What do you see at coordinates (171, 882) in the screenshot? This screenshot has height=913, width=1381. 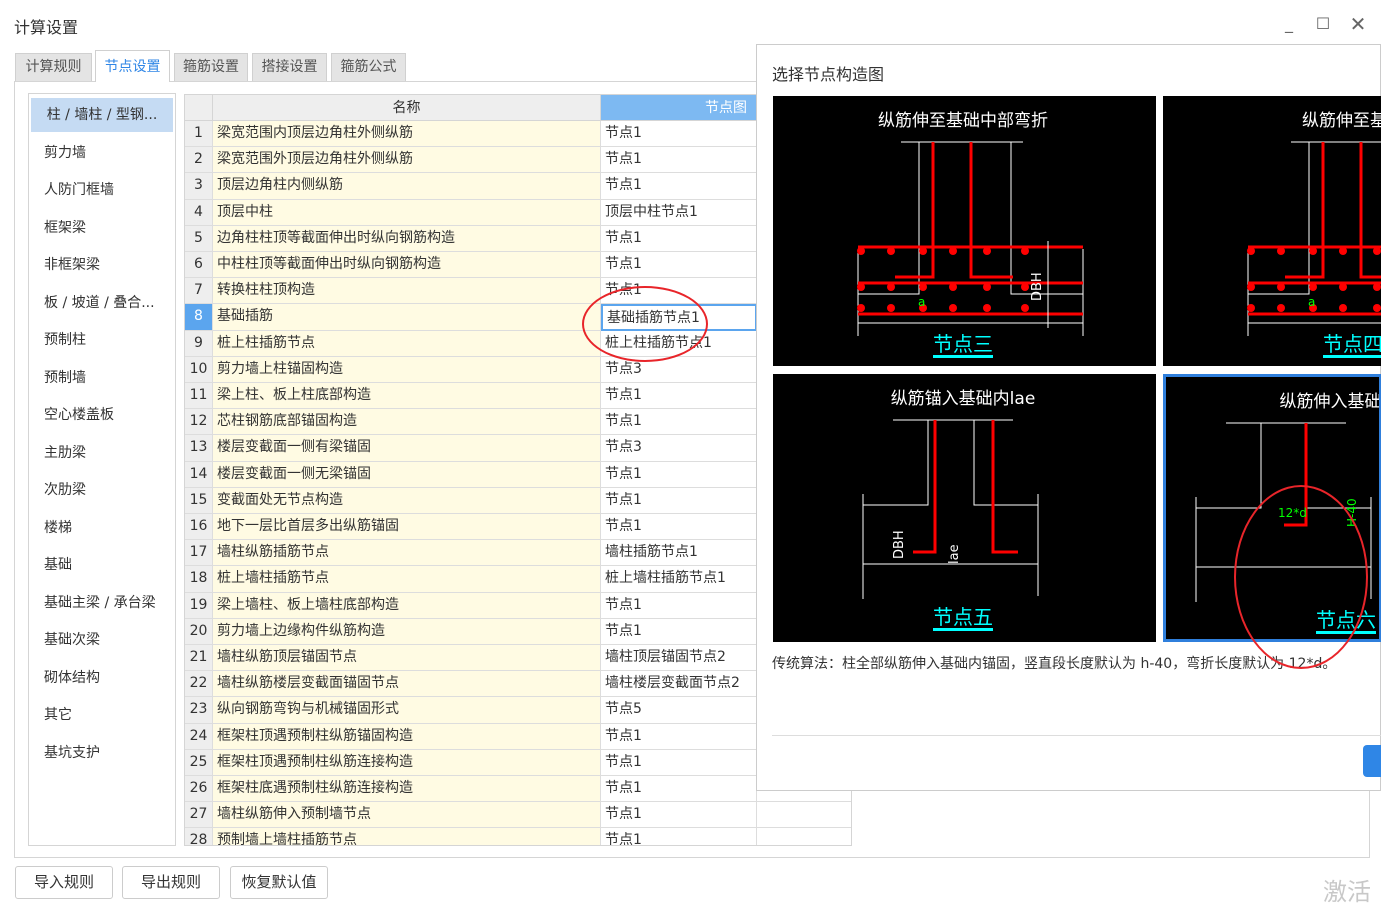 I see `export-rules-button: 导出规则` at bounding box center [171, 882].